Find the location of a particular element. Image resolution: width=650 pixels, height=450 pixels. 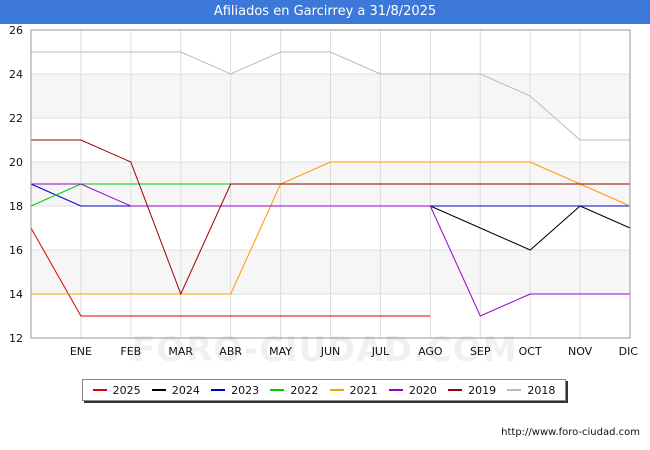

legend-item-2025: 2025 is located at coordinates (116, 390).